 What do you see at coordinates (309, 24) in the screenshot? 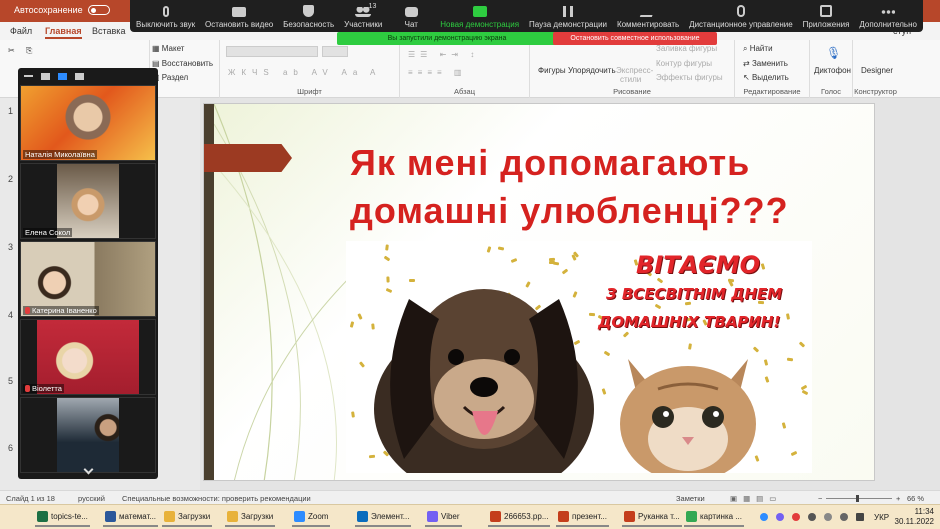
I see `zoom-button-label: Безопасность` at bounding box center [309, 24].